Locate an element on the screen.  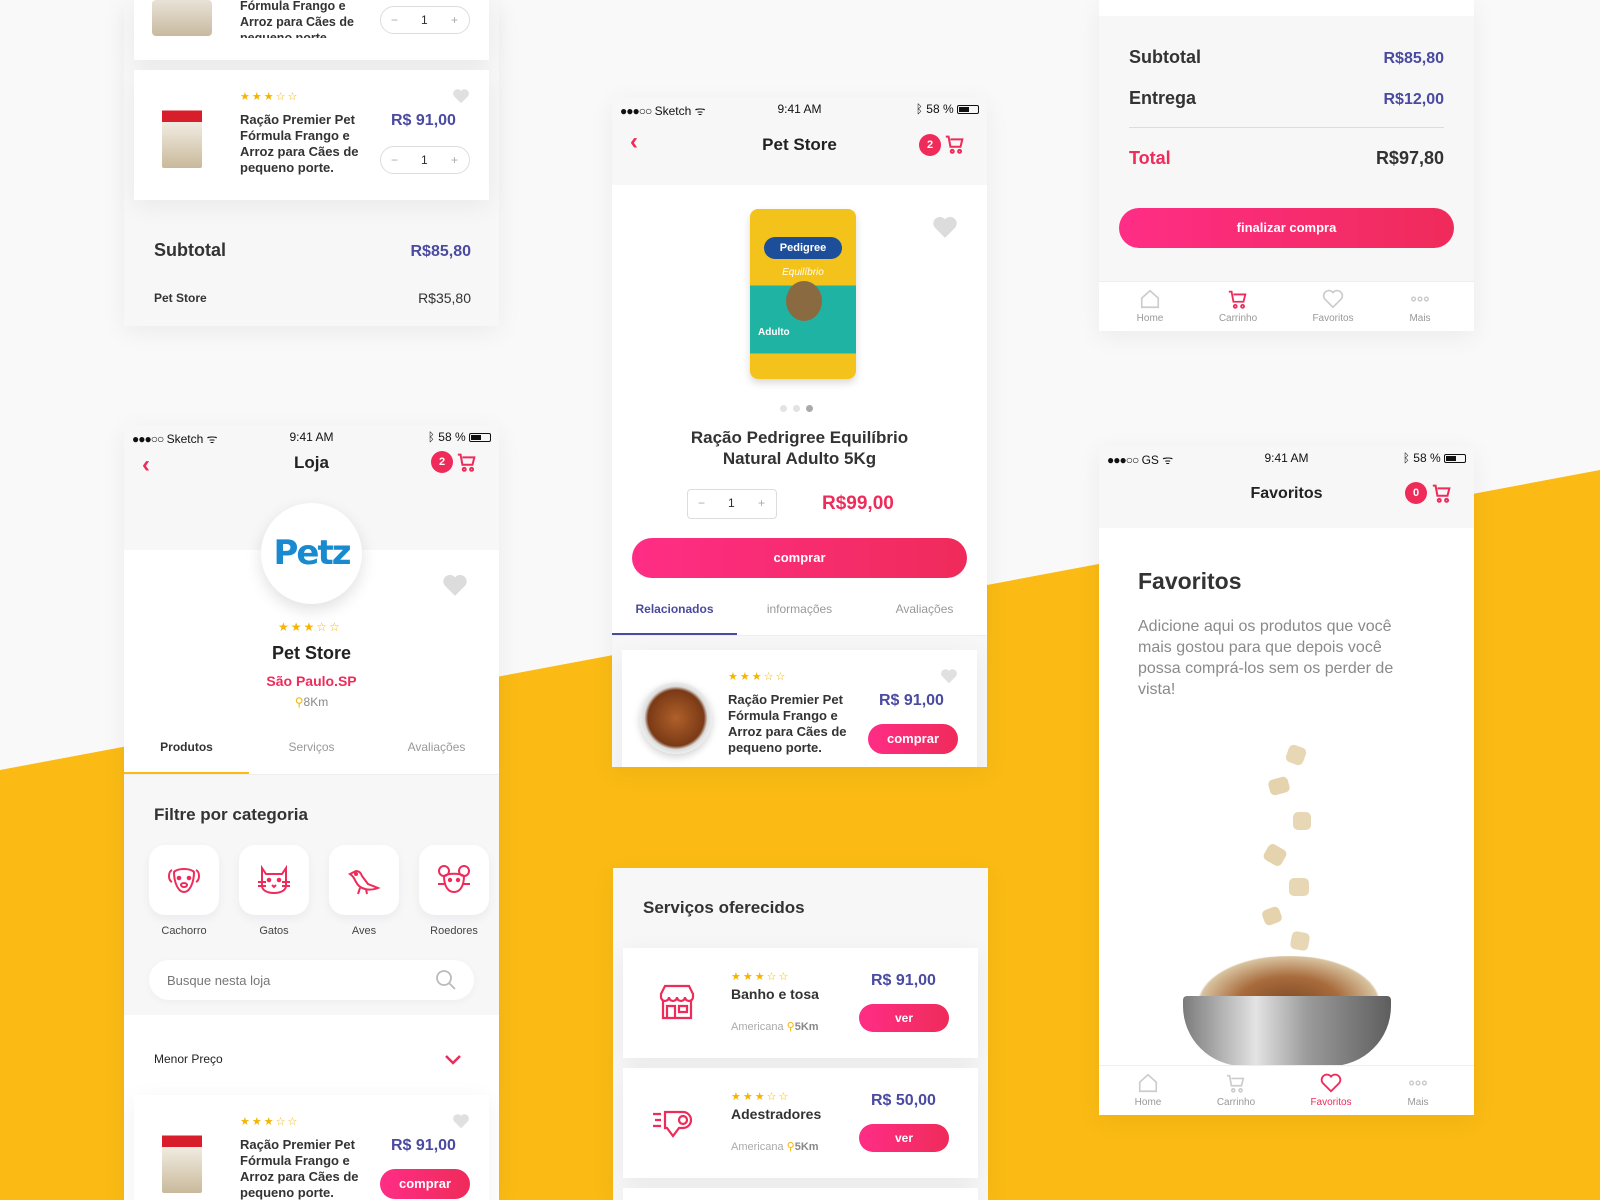
category-cachorro is located at coordinates (184, 880).